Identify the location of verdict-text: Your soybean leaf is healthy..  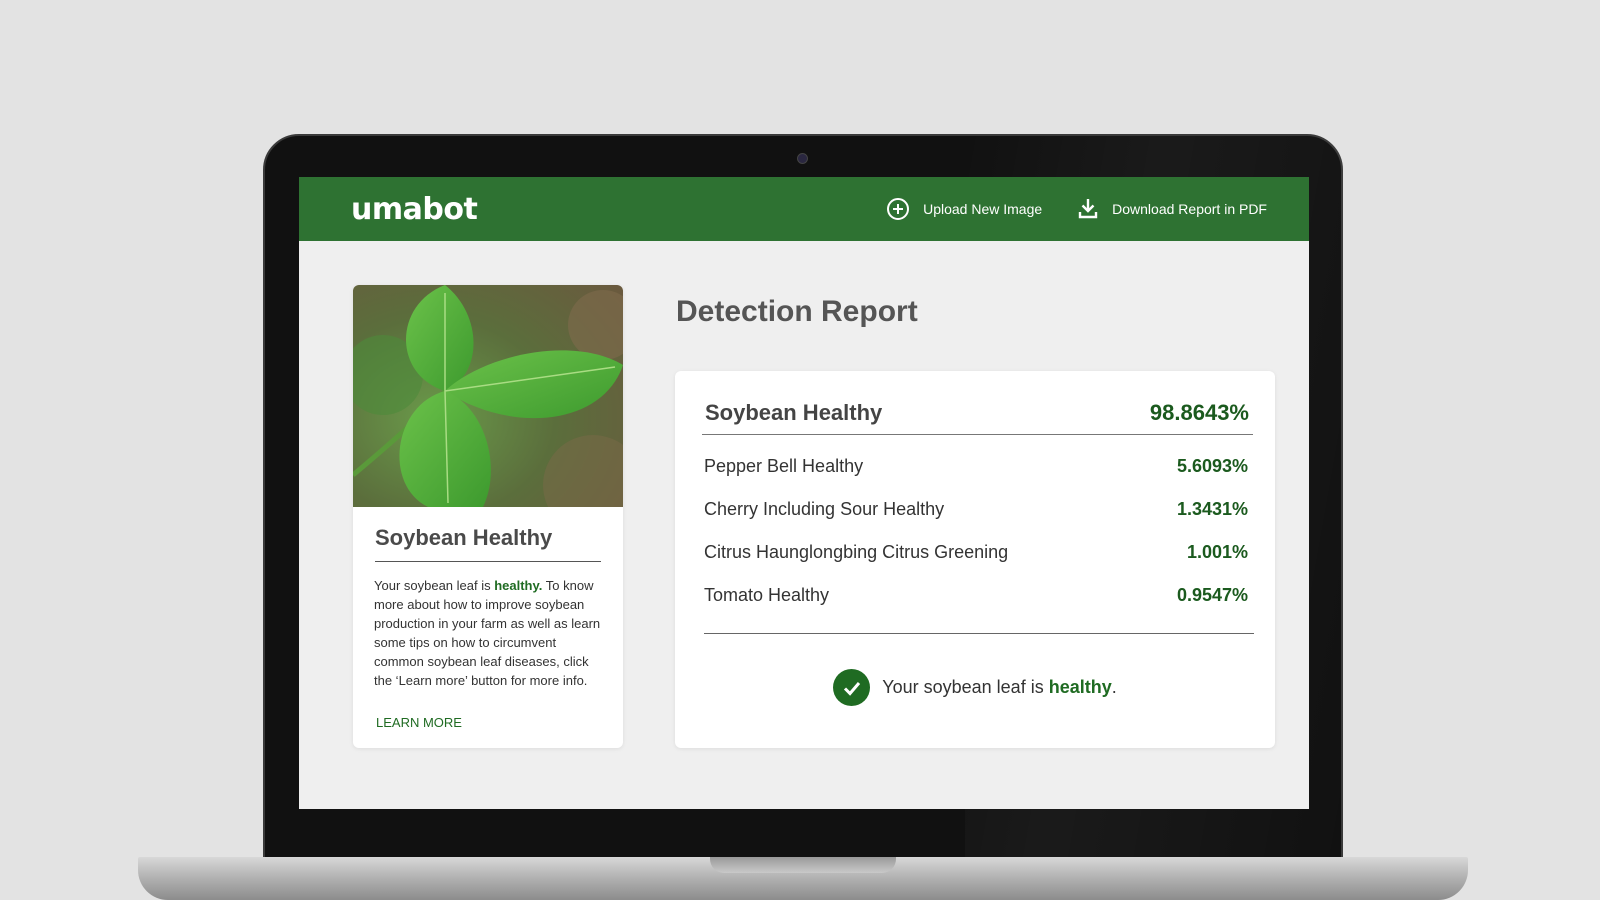
(999, 687).